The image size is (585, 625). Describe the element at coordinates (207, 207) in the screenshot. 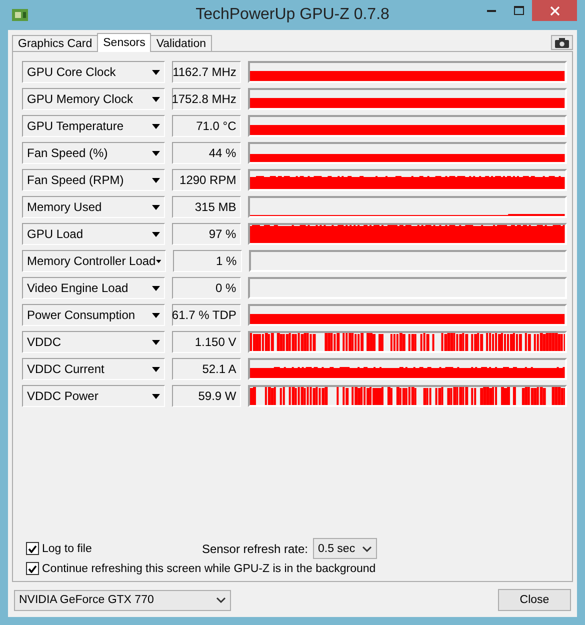

I see `sensor-reading: 315 MB` at that location.